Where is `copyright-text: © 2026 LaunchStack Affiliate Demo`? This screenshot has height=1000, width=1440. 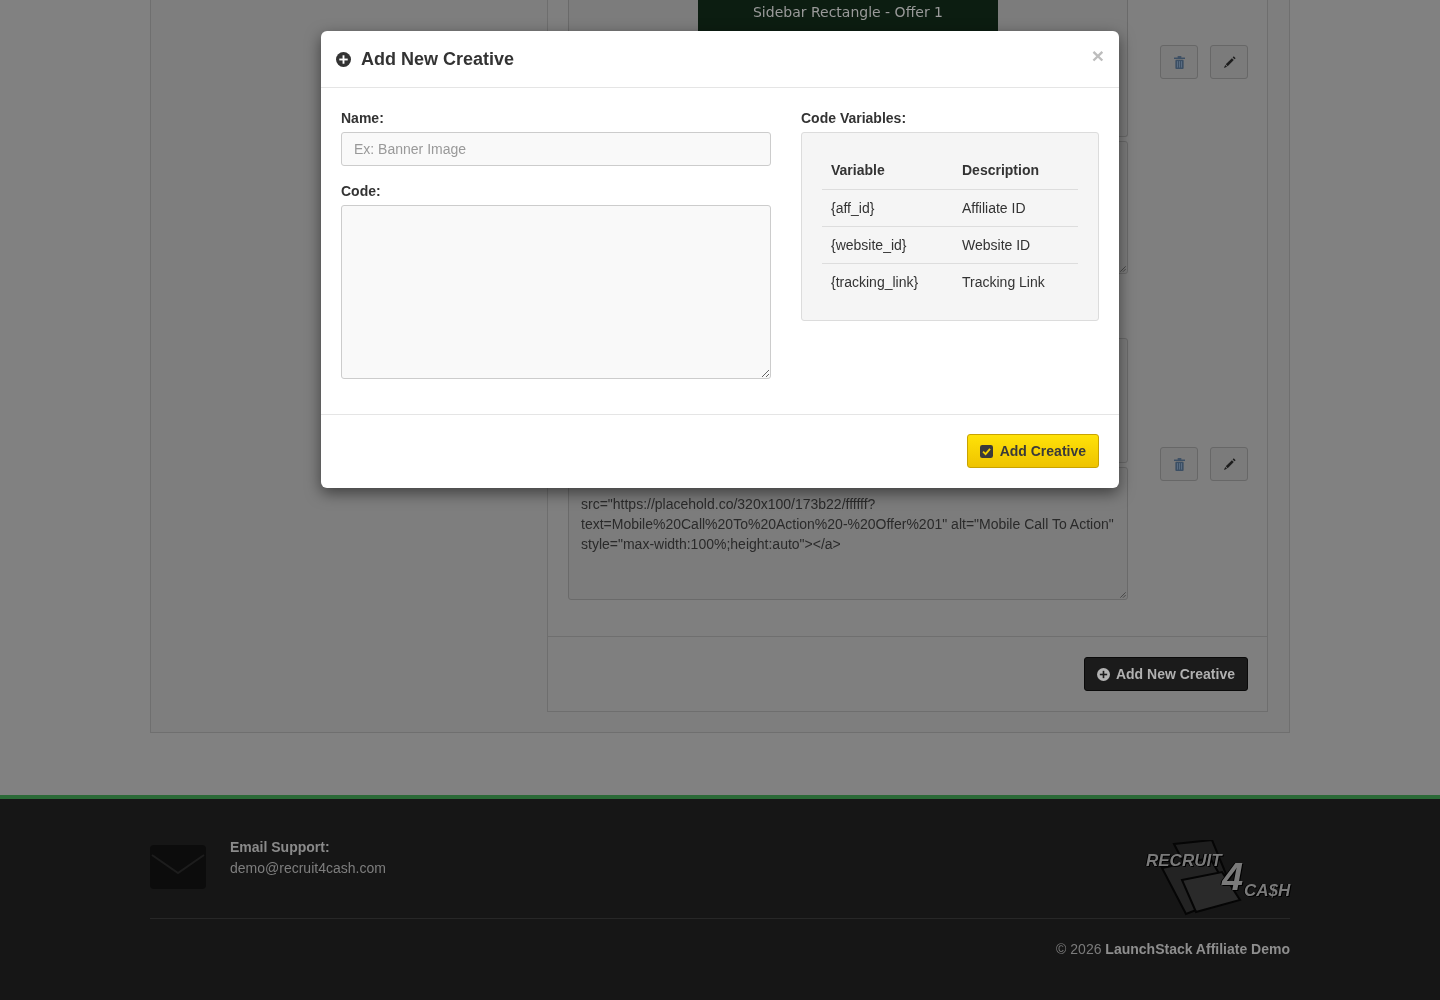
copyright-text: © 2026 LaunchStack Affiliate Demo is located at coordinates (1173, 949).